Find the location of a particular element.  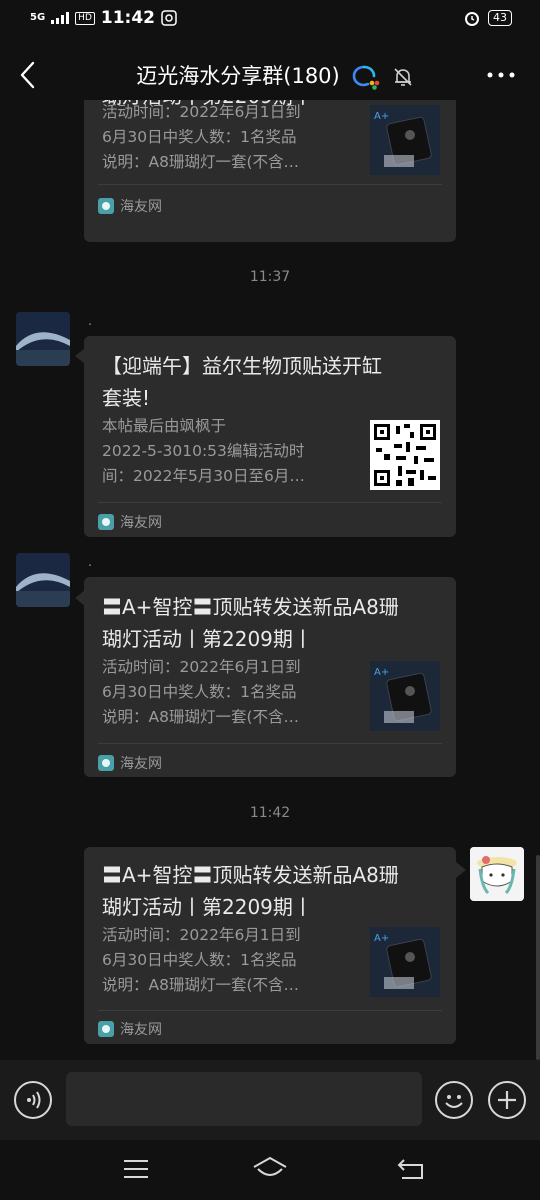

plus-icon is located at coordinates (507, 1100).